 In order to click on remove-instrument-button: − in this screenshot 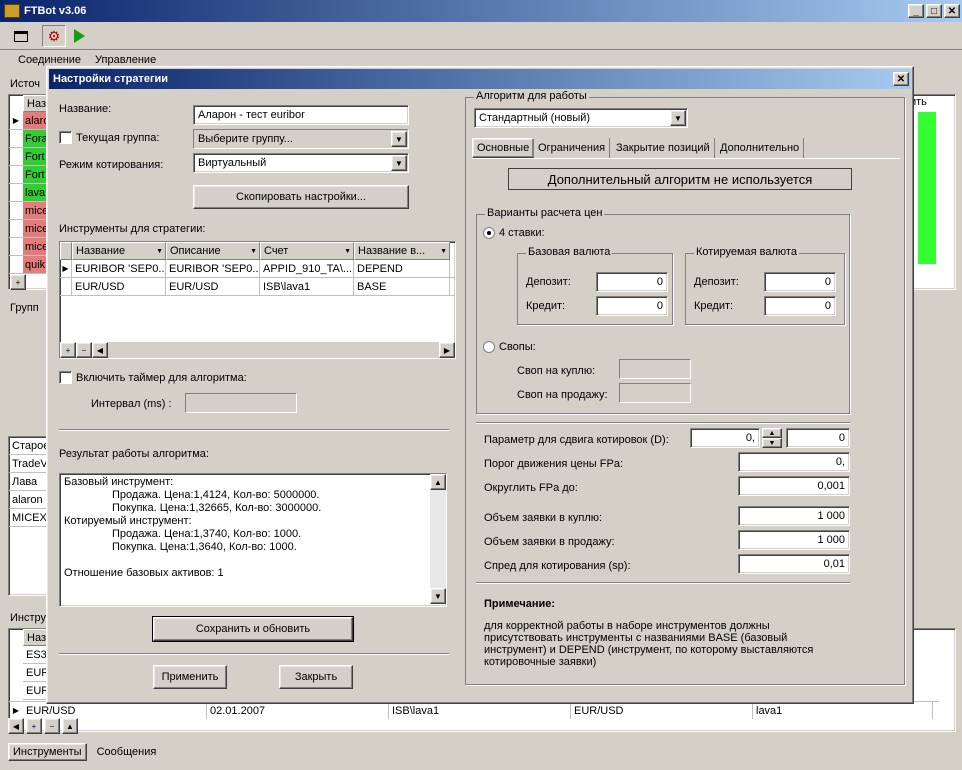, I will do `click(84, 350)`.